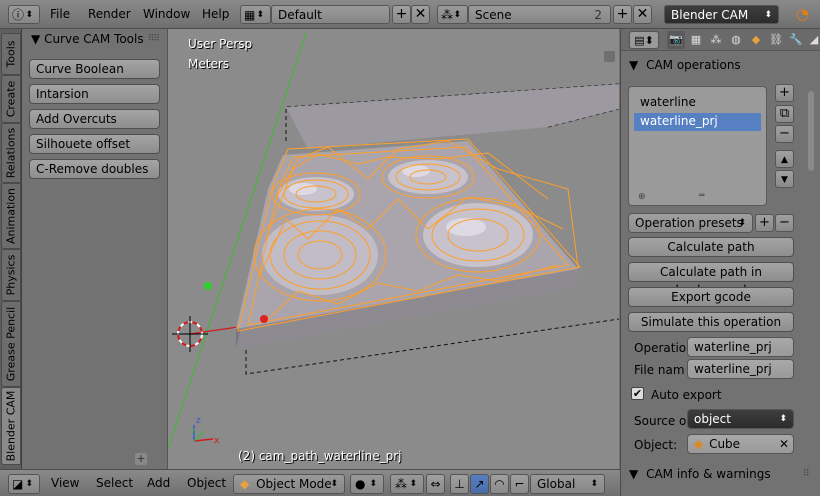 This screenshot has height=496, width=820. I want to click on plus-icon: +, so click(764, 222).